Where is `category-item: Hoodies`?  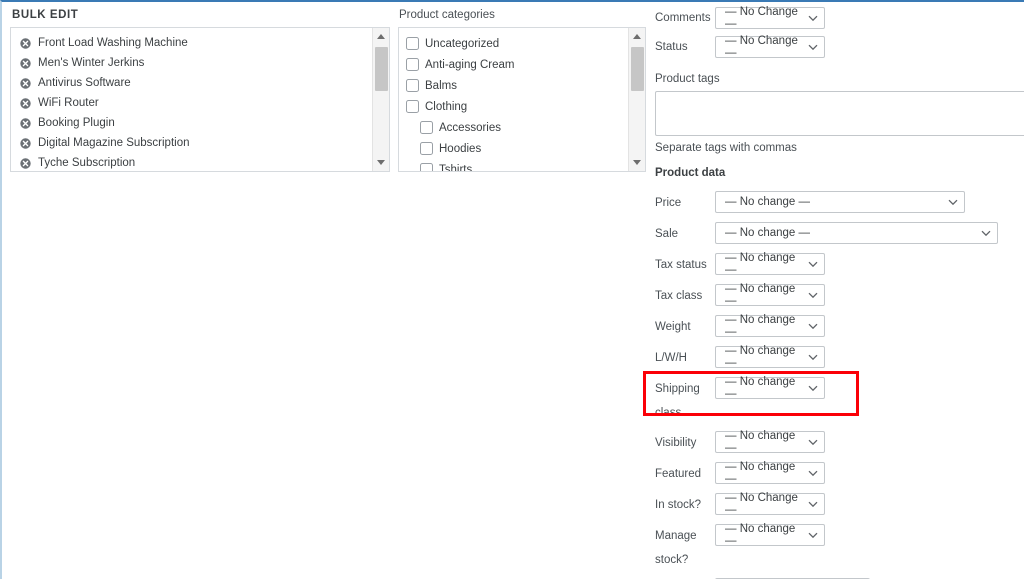 category-item: Hoodies is located at coordinates (522, 148).